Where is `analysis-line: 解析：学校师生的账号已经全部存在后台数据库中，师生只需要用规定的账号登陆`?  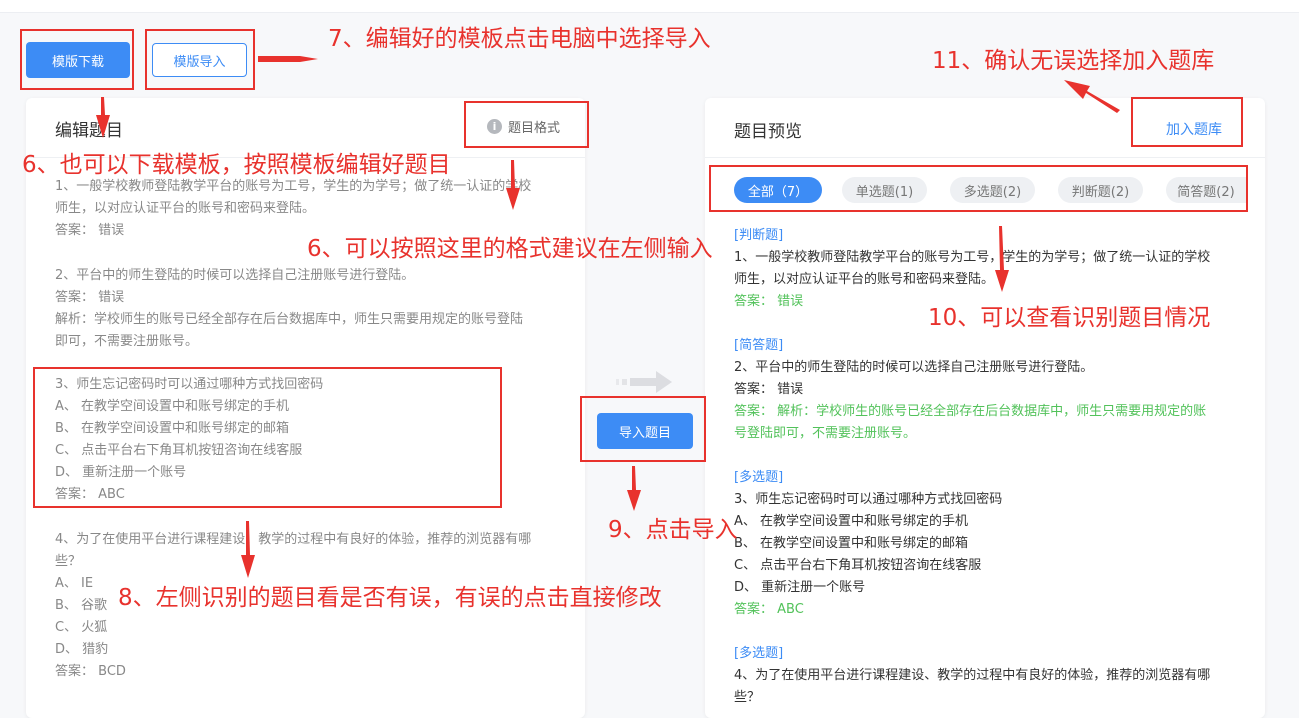
analysis-line: 解析：学校师生的账号已经全部存在后台数据库中，师生只需要用规定的账号登陆 is located at coordinates (289, 319).